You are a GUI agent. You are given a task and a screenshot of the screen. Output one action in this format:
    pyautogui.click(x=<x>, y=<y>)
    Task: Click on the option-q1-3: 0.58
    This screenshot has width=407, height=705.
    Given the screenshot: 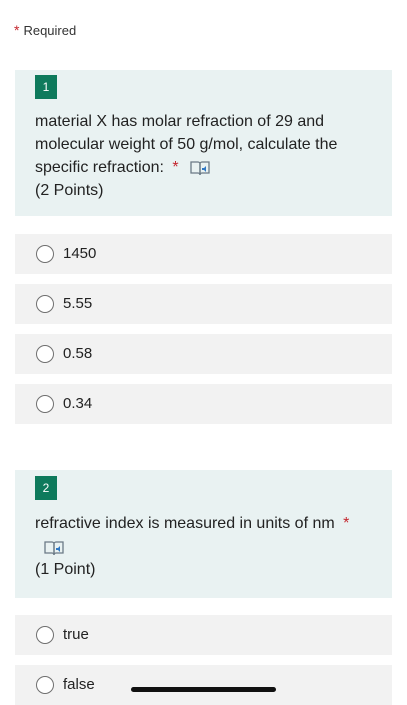 What is the action you would take?
    pyautogui.click(x=203, y=354)
    